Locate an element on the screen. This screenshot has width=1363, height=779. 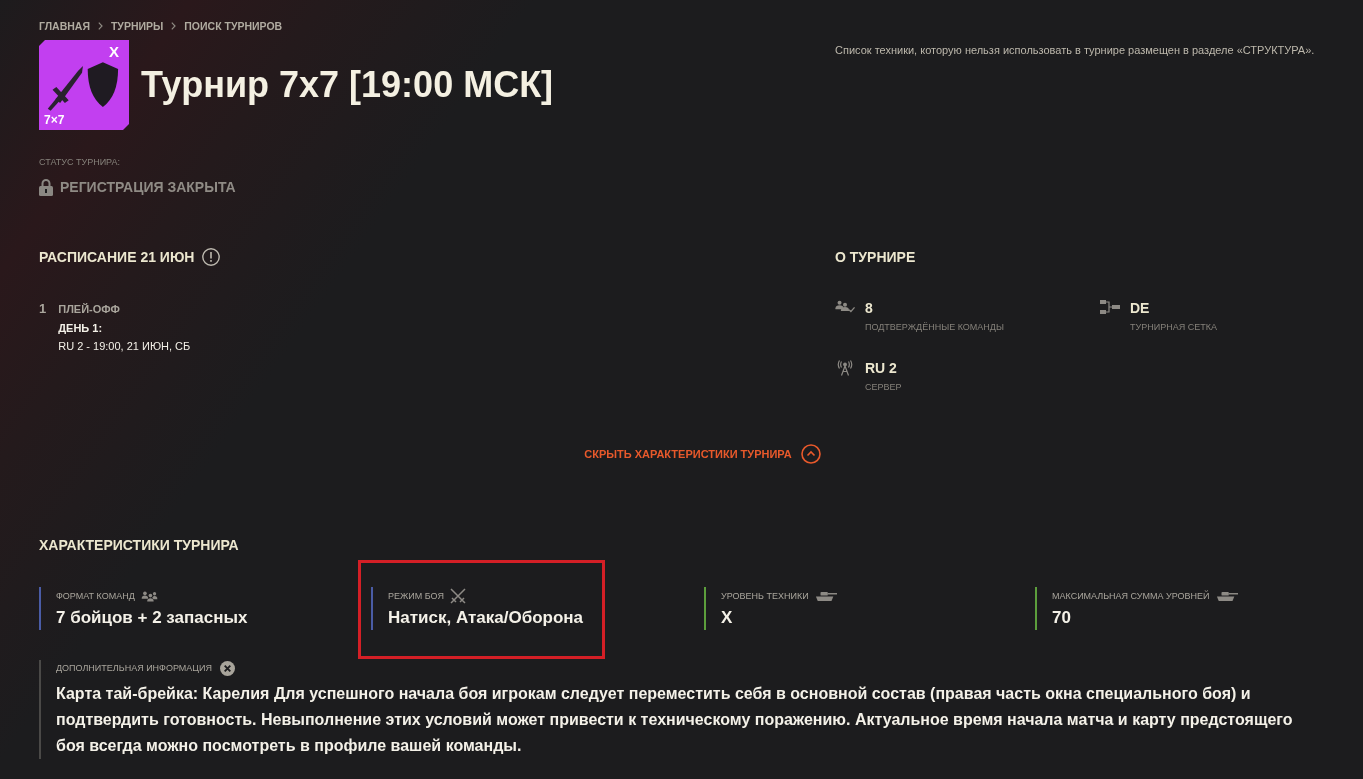
breadcrumb-link: ГЛАВНАЯ is located at coordinates (64, 26).